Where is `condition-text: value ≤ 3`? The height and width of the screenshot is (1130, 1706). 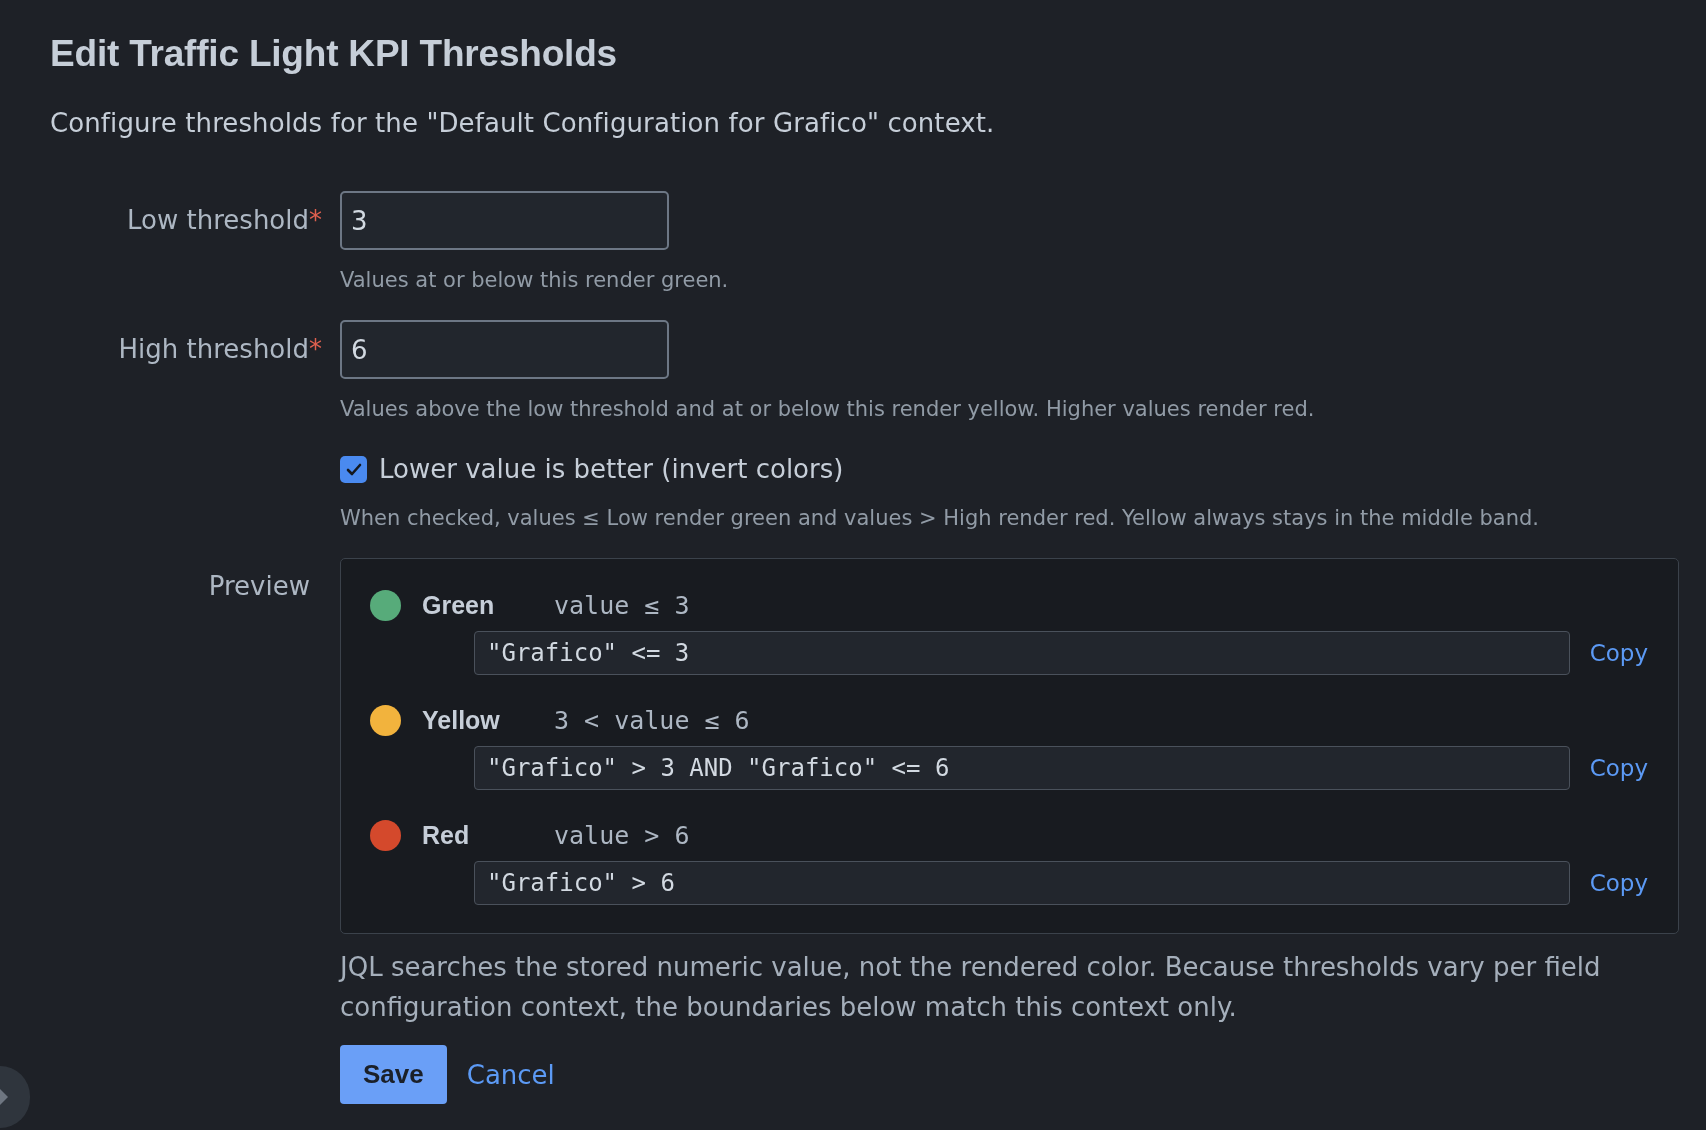 condition-text: value ≤ 3 is located at coordinates (622, 605).